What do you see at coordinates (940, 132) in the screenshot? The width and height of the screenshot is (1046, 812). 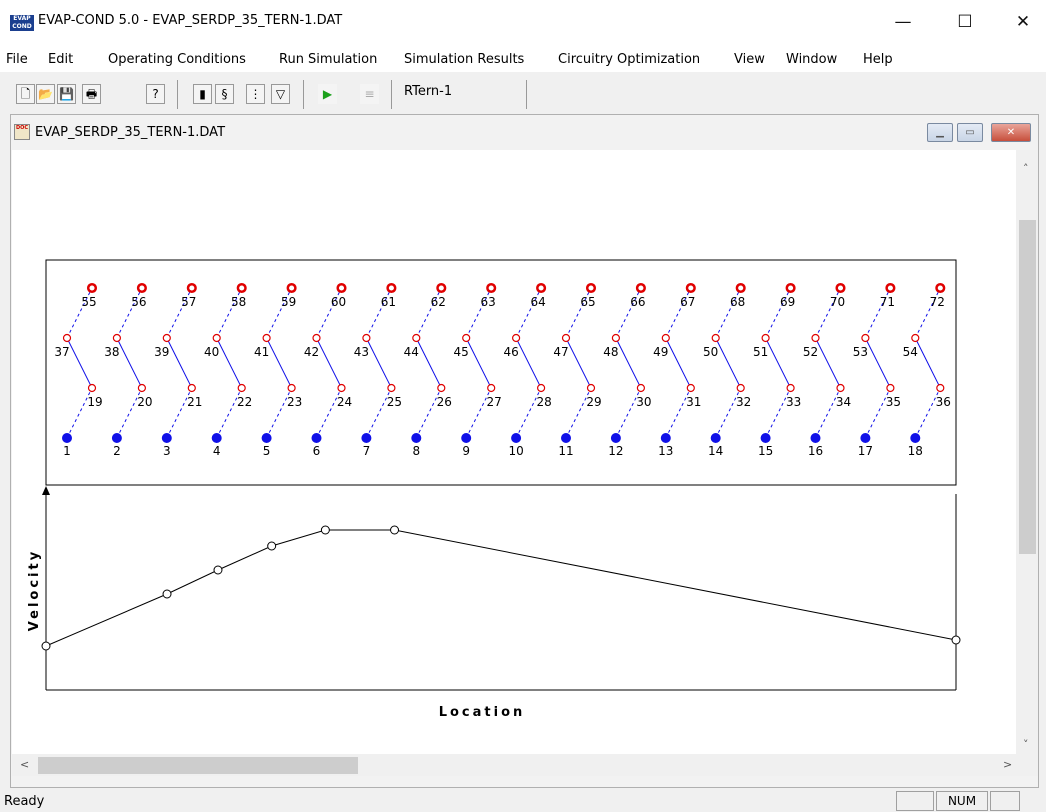 I see `child-minimize-button: ▁` at bounding box center [940, 132].